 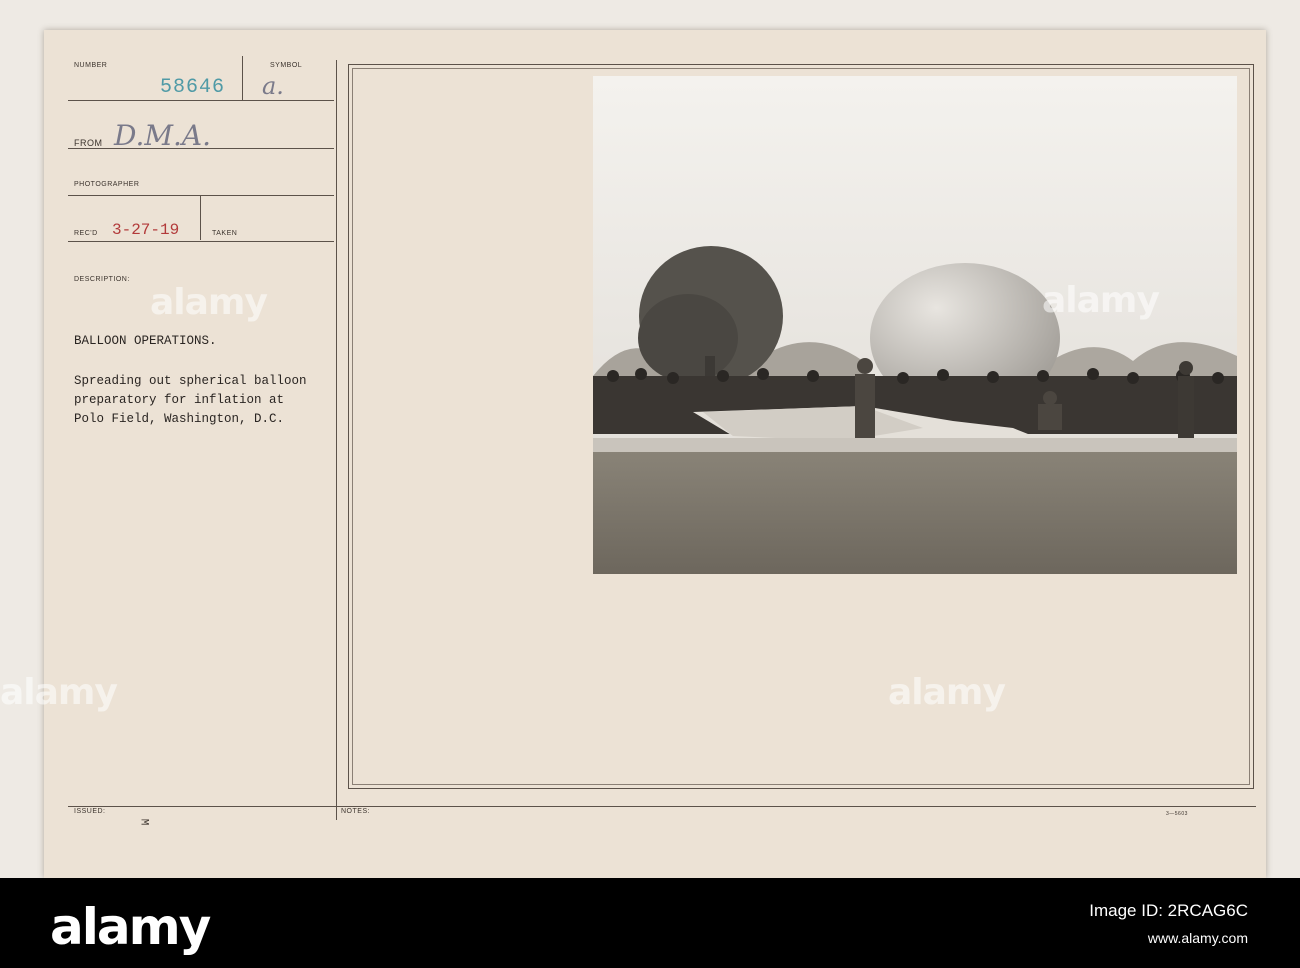 What do you see at coordinates (201, 241) in the screenshot?
I see `rule-recd` at bounding box center [201, 241].